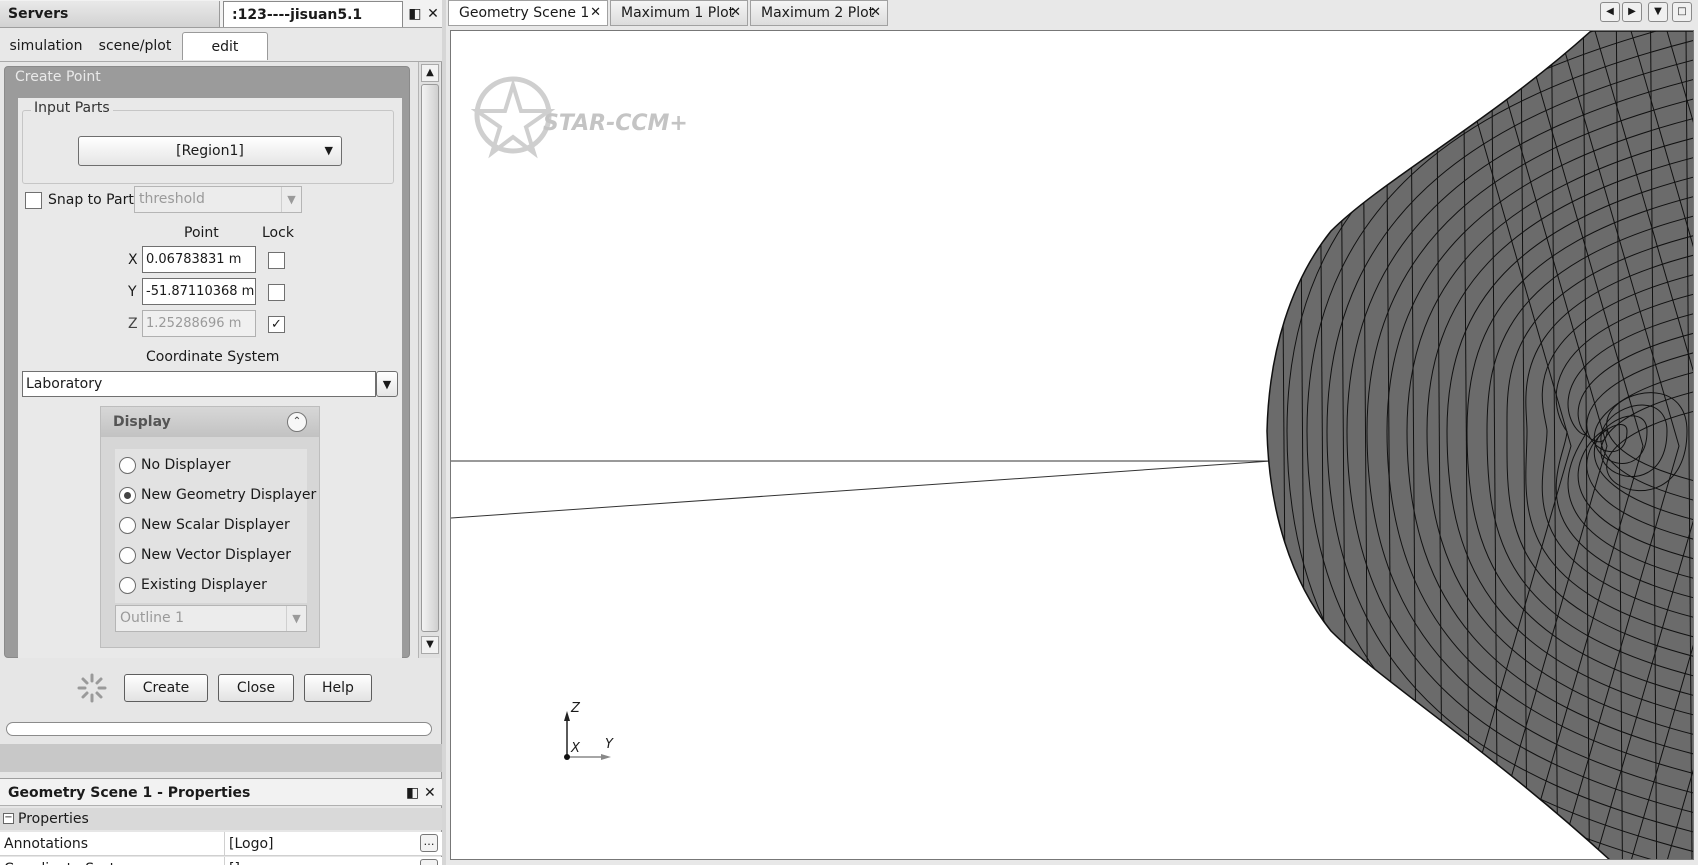  I want to click on help-button: Help, so click(338, 688).